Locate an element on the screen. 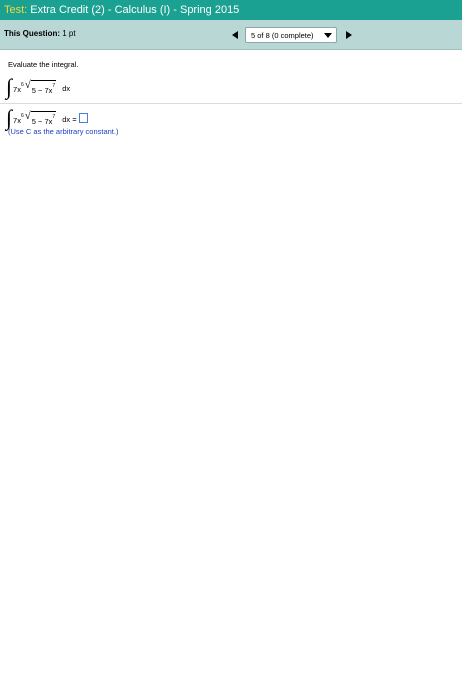 This screenshot has height=700, width=462. test-label: Test: is located at coordinates (16, 10).